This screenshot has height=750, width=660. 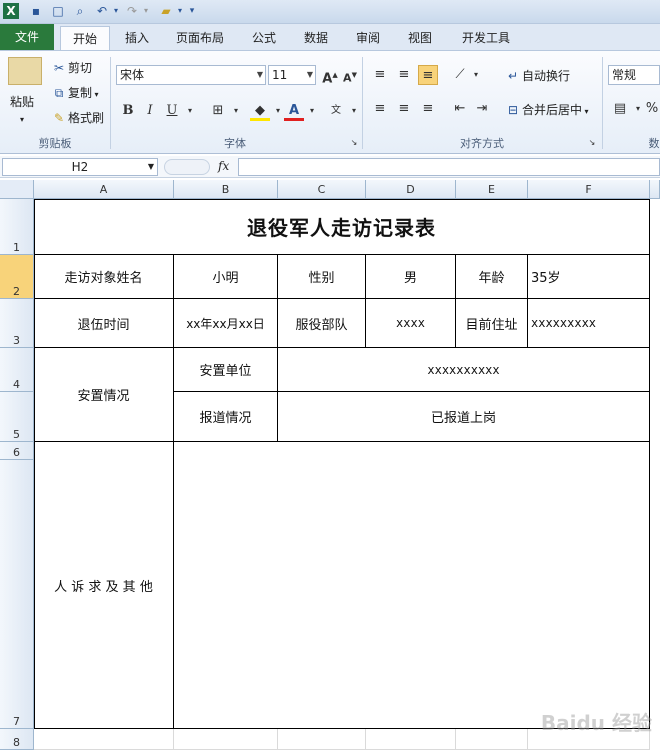 What do you see at coordinates (223, 166) in the screenshot?
I see `insert-function-icon: fx` at bounding box center [223, 166].